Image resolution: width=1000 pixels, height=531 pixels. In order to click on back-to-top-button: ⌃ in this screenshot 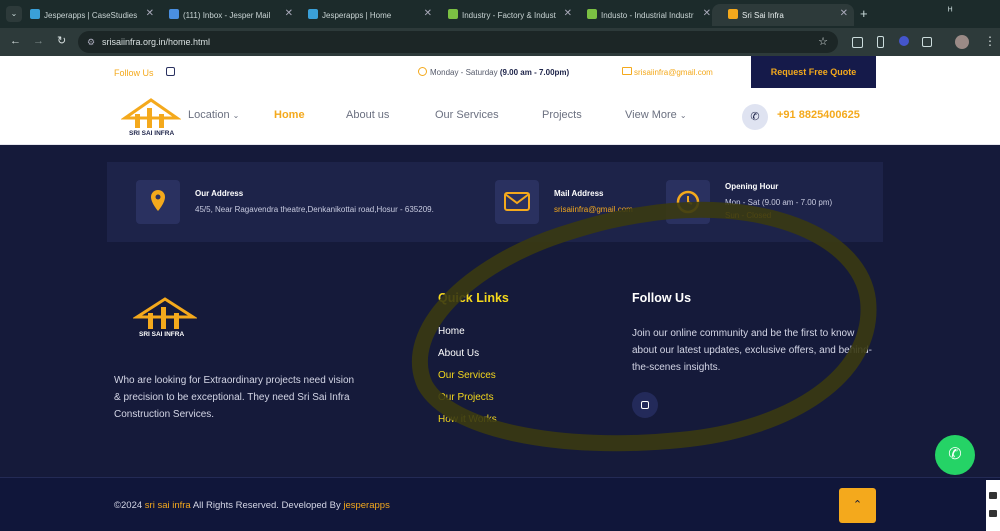, I will do `click(857, 505)`.